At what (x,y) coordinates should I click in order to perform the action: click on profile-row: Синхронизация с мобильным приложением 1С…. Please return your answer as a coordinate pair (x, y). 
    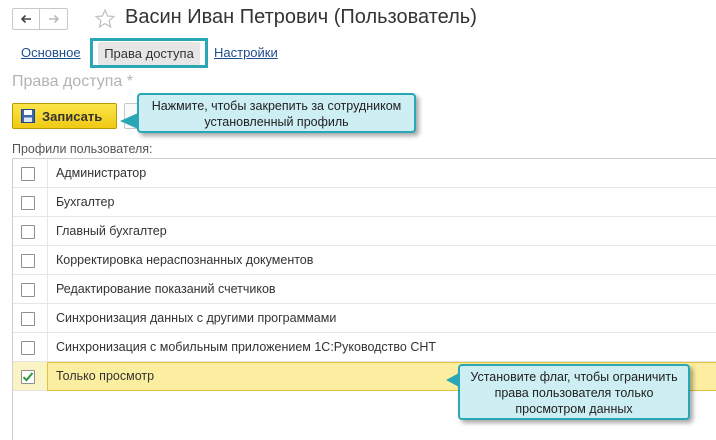
    Looking at the image, I should click on (364, 347).